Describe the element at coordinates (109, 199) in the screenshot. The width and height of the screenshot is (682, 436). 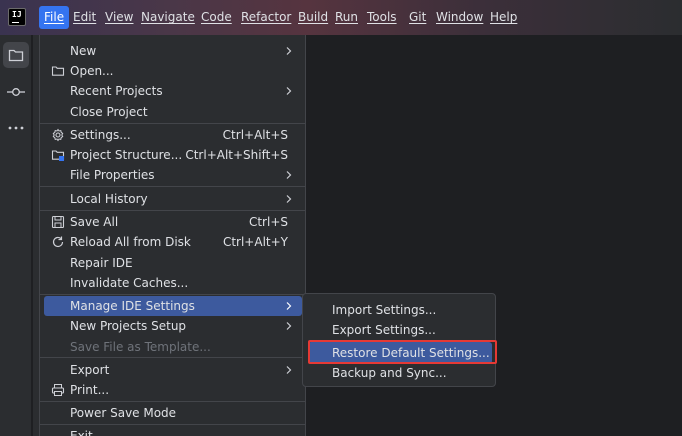
I see `menu-item-label: Local History` at that location.